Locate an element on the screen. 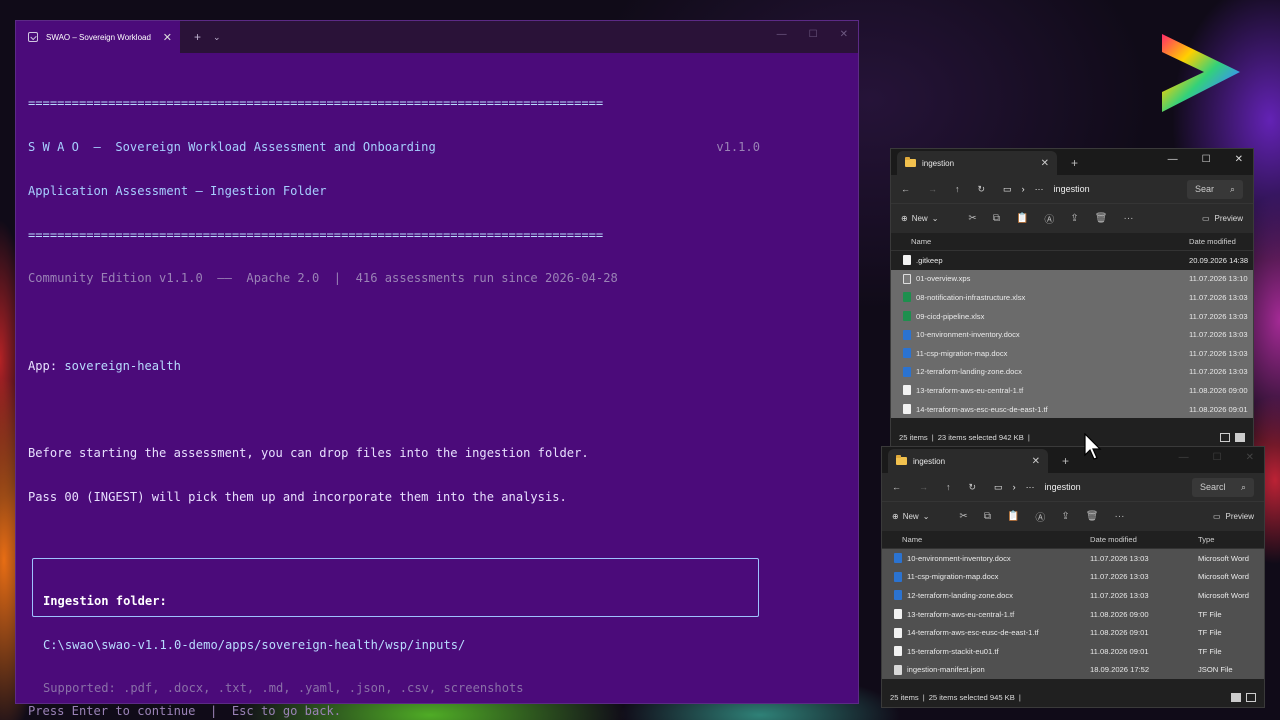 This screenshot has width=1280, height=720. file-name: 01-overview.xps is located at coordinates (943, 279).